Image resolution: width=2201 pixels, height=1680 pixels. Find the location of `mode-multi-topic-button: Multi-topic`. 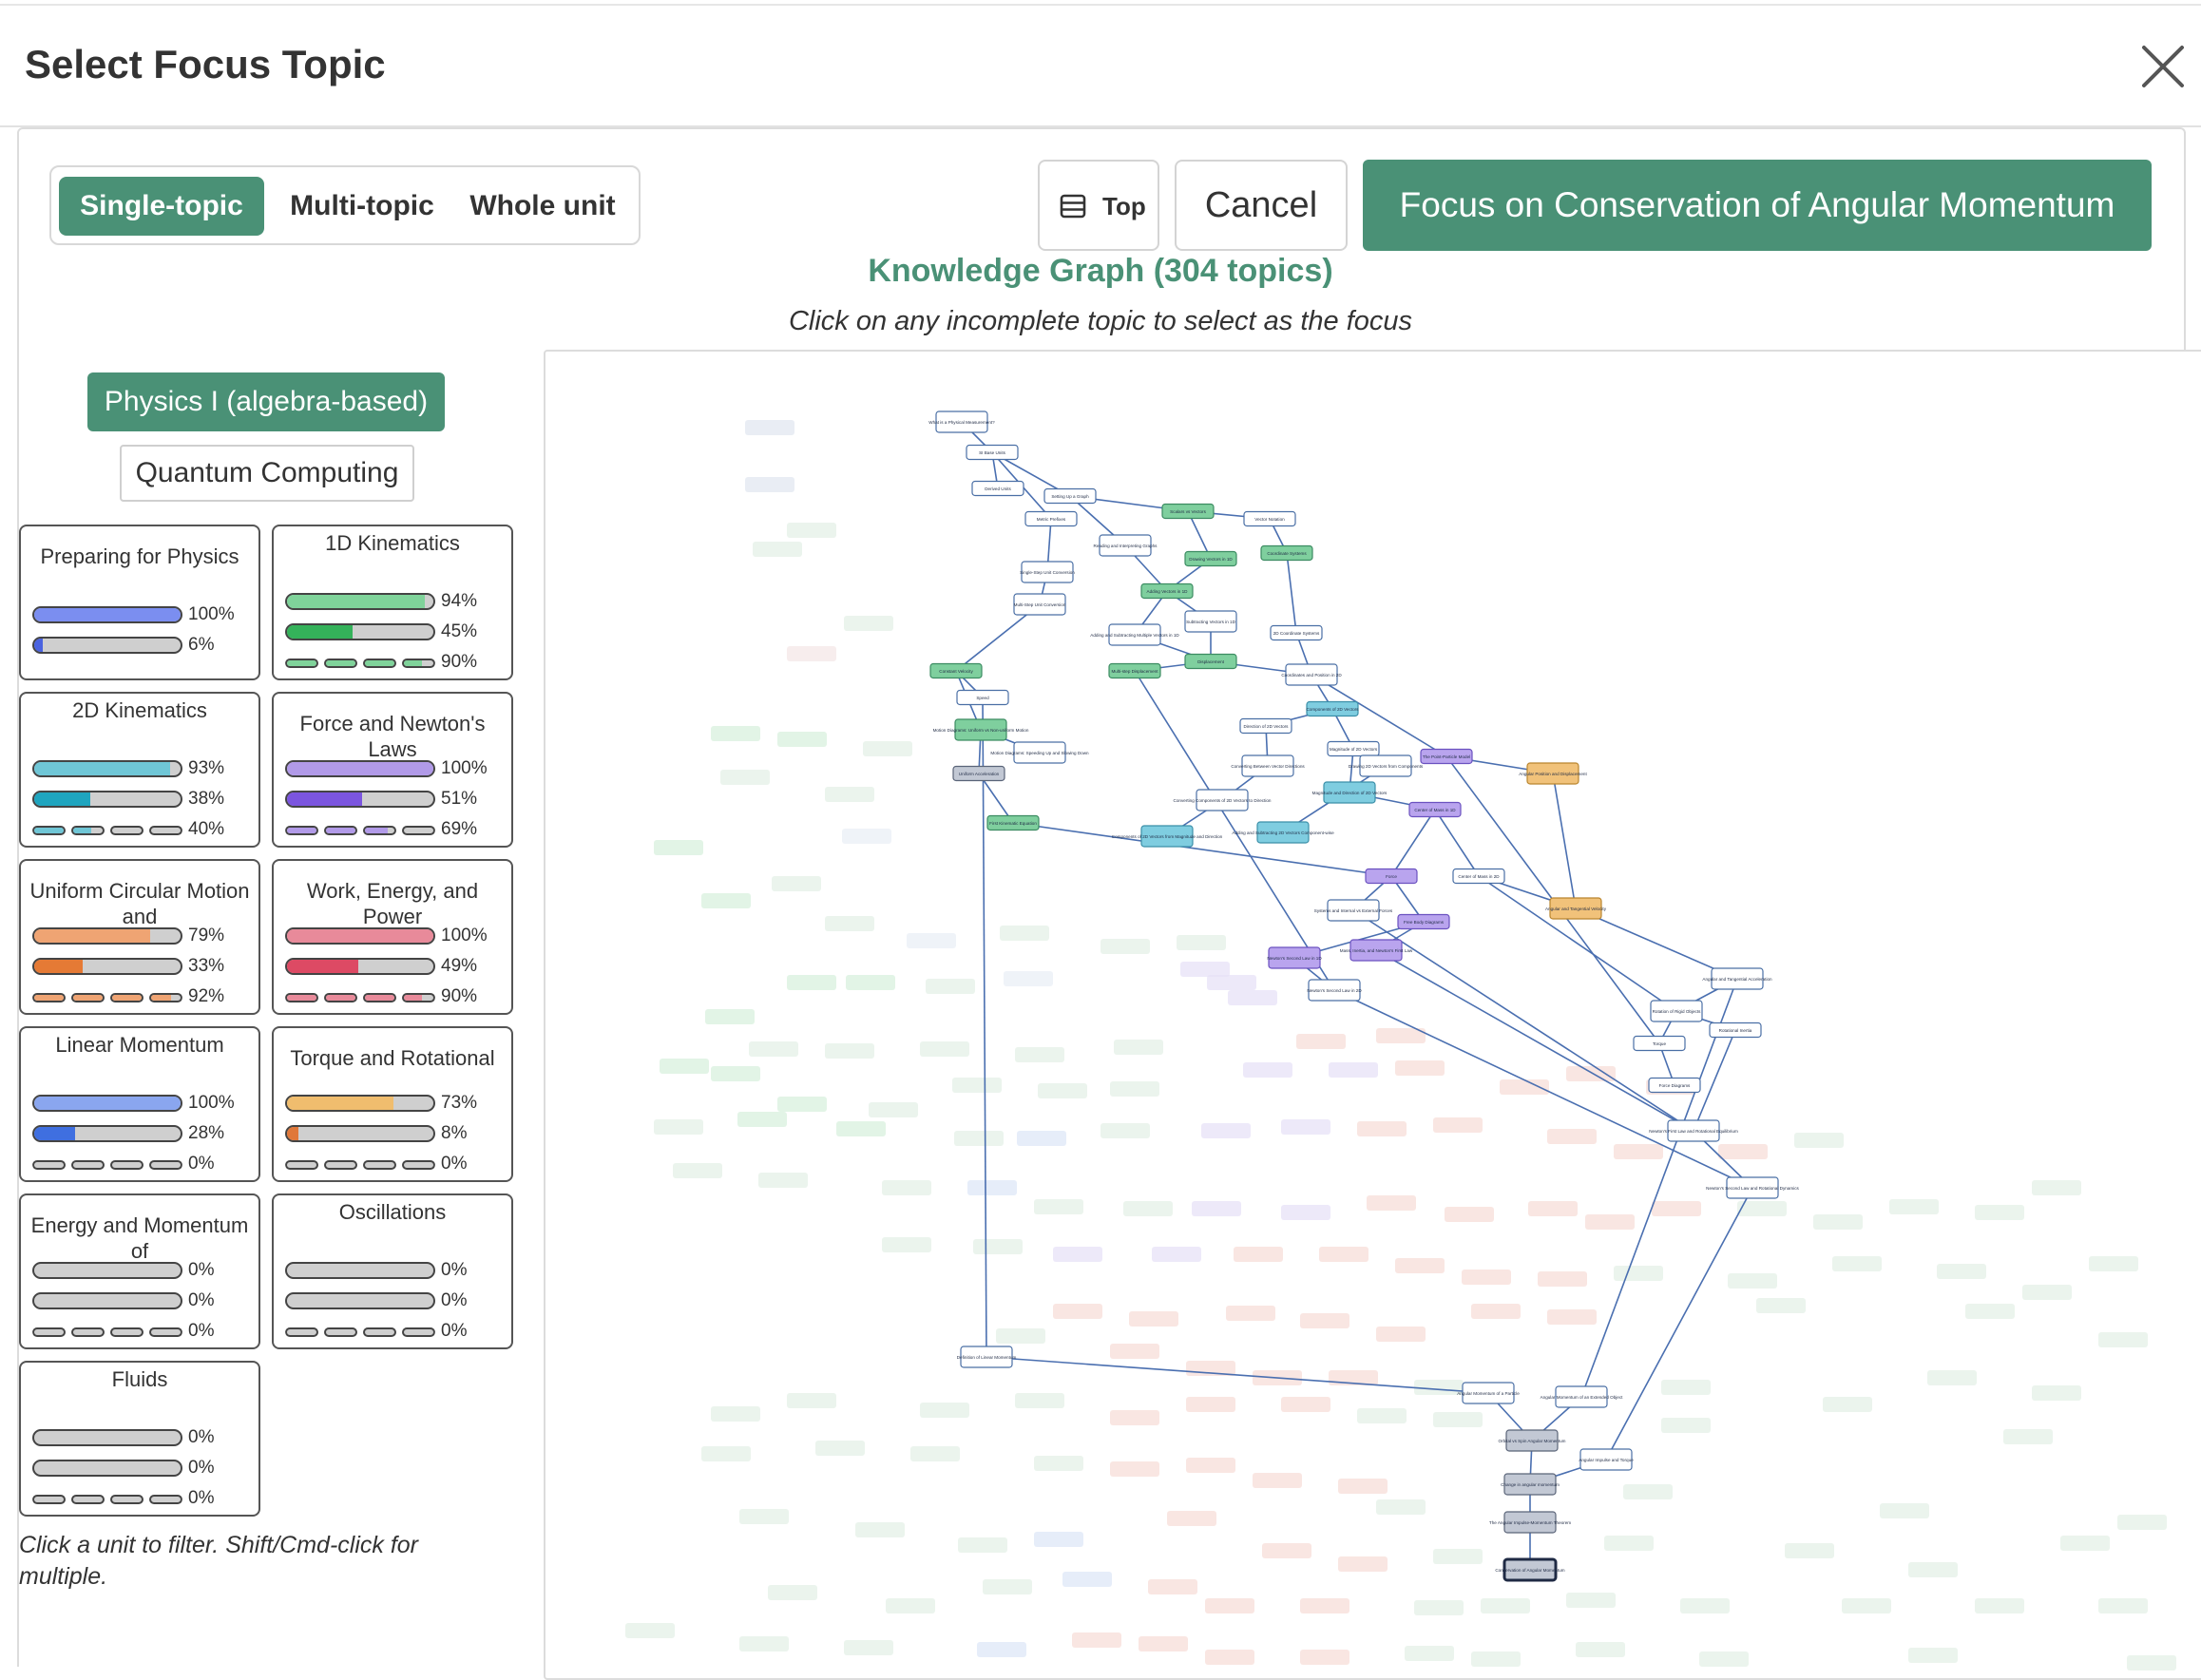

mode-multi-topic-button: Multi-topic is located at coordinates (362, 206).